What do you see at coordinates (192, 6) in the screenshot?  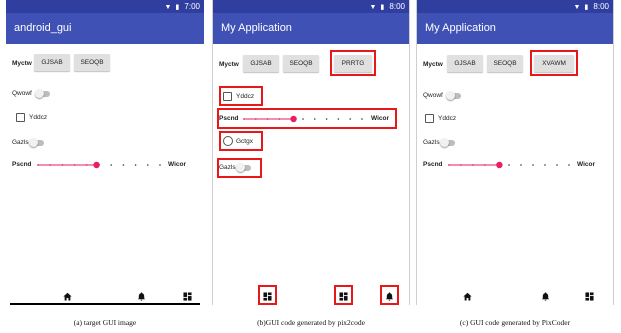 I see `status-time: 7:00` at bounding box center [192, 6].